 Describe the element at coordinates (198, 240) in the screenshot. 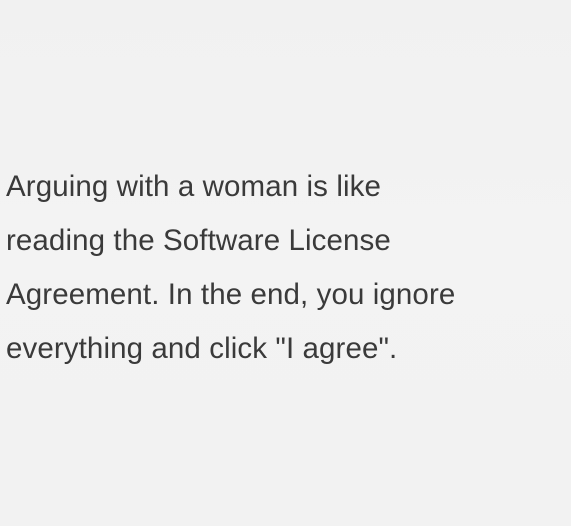

I see `quote-line: reading the Software License` at that location.